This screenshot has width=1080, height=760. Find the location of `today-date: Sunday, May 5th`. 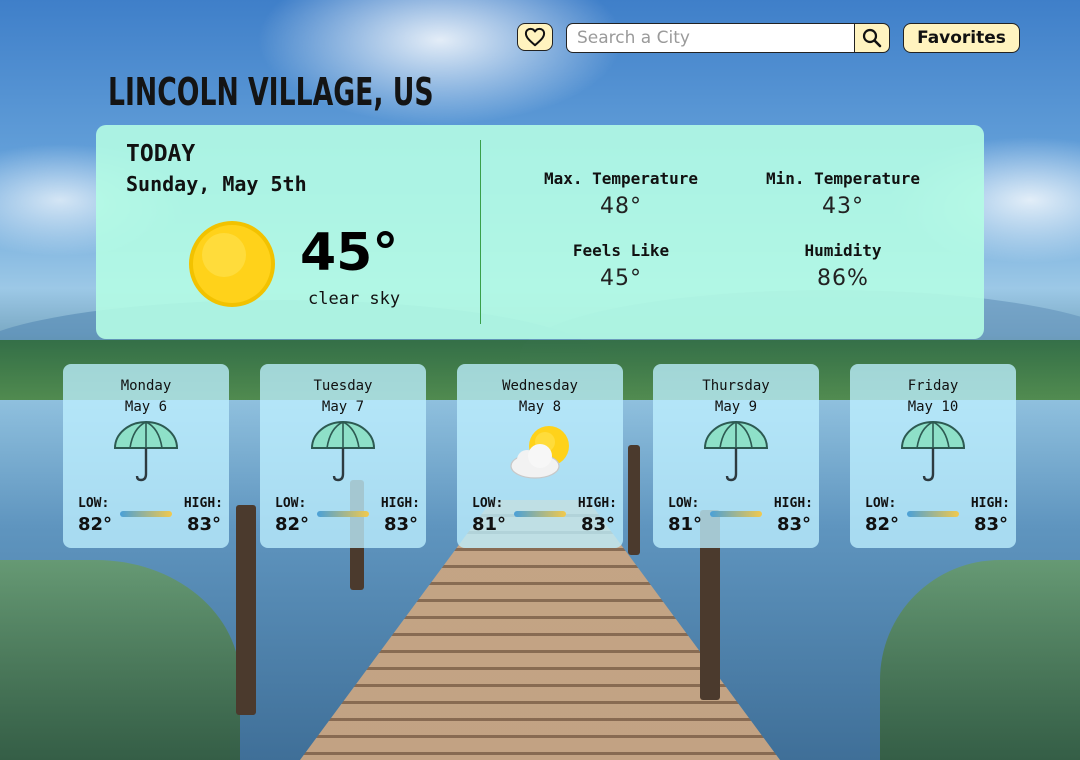

today-date: Sunday, May 5th is located at coordinates (216, 184).